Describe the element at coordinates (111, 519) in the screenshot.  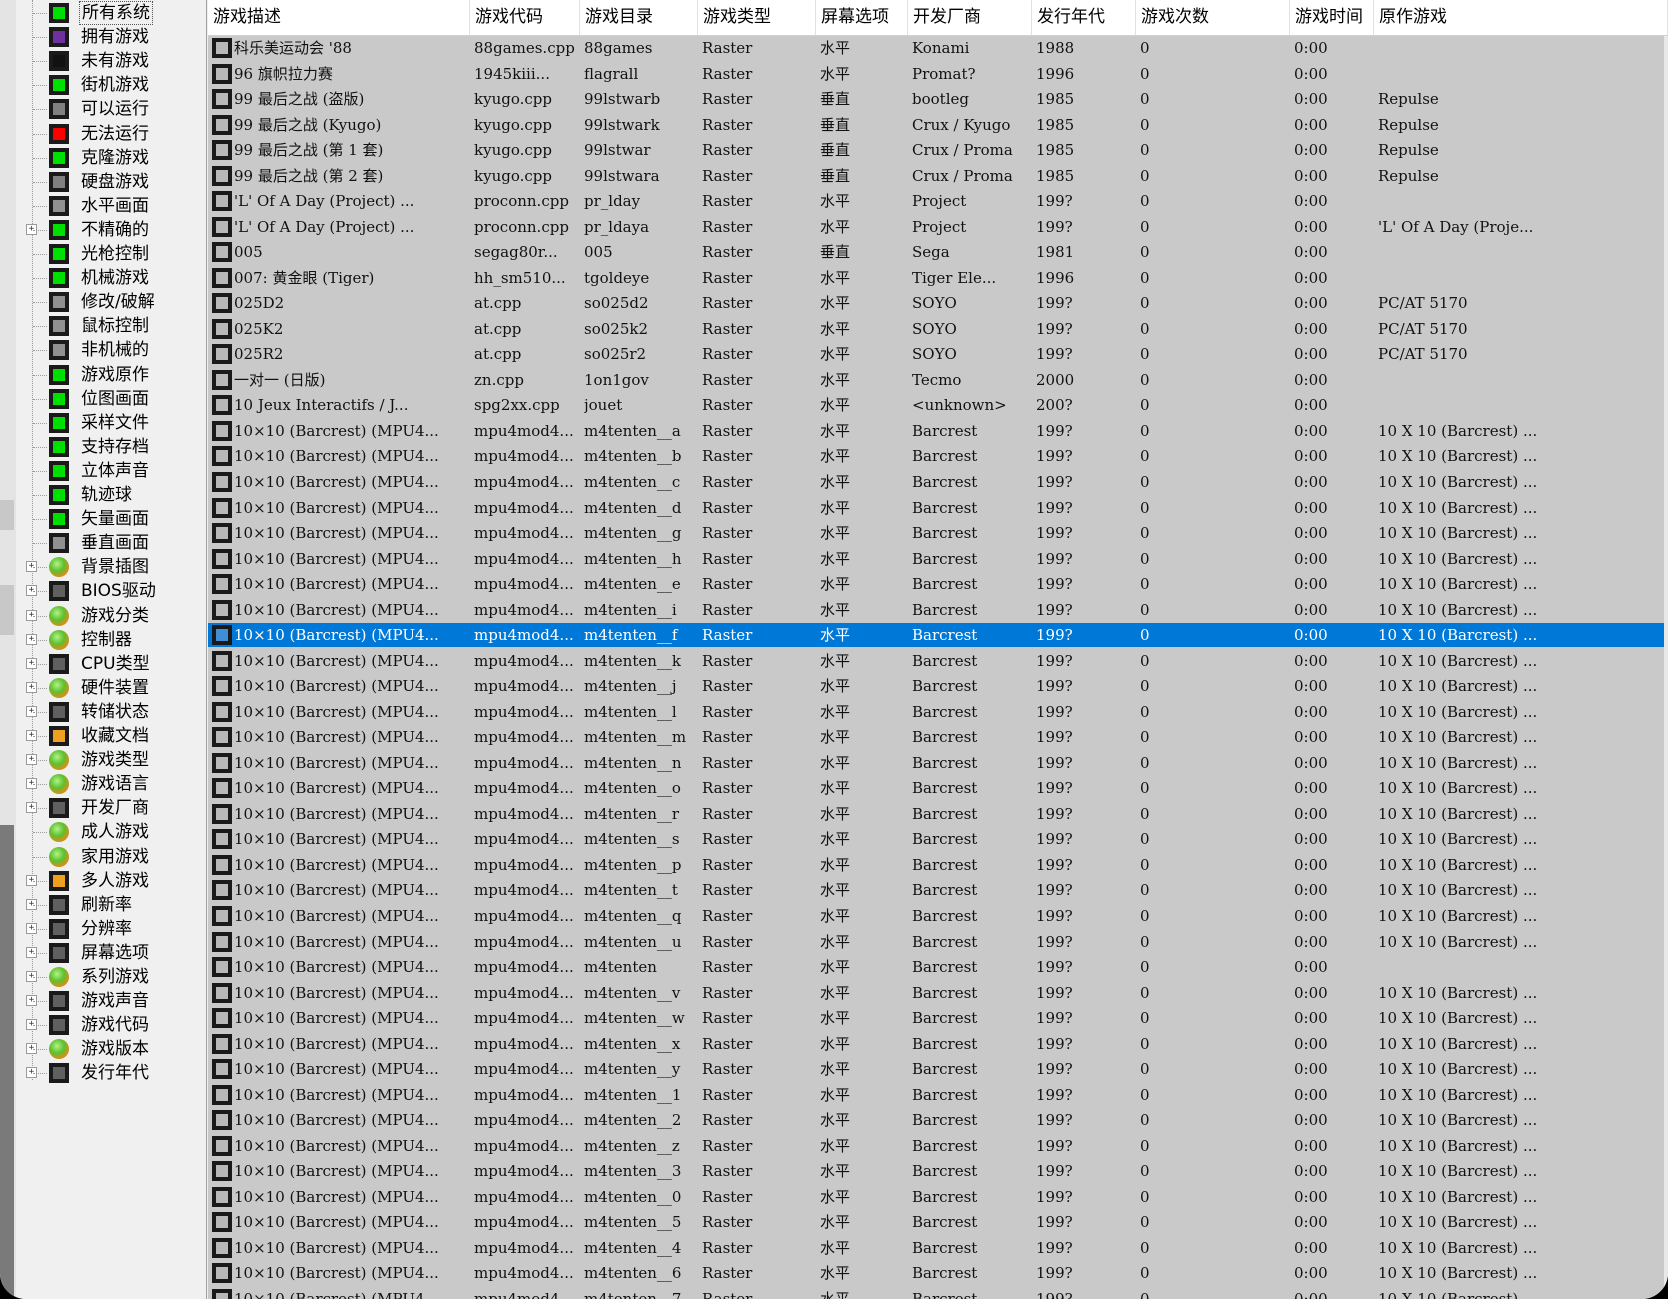
I see `sidebar-item: 矢量画面` at that location.